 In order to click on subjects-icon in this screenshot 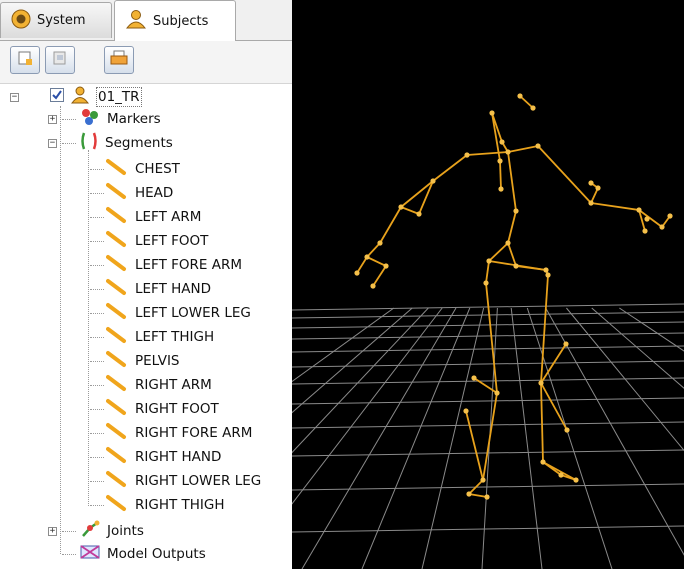, I will do `click(136, 21)`.